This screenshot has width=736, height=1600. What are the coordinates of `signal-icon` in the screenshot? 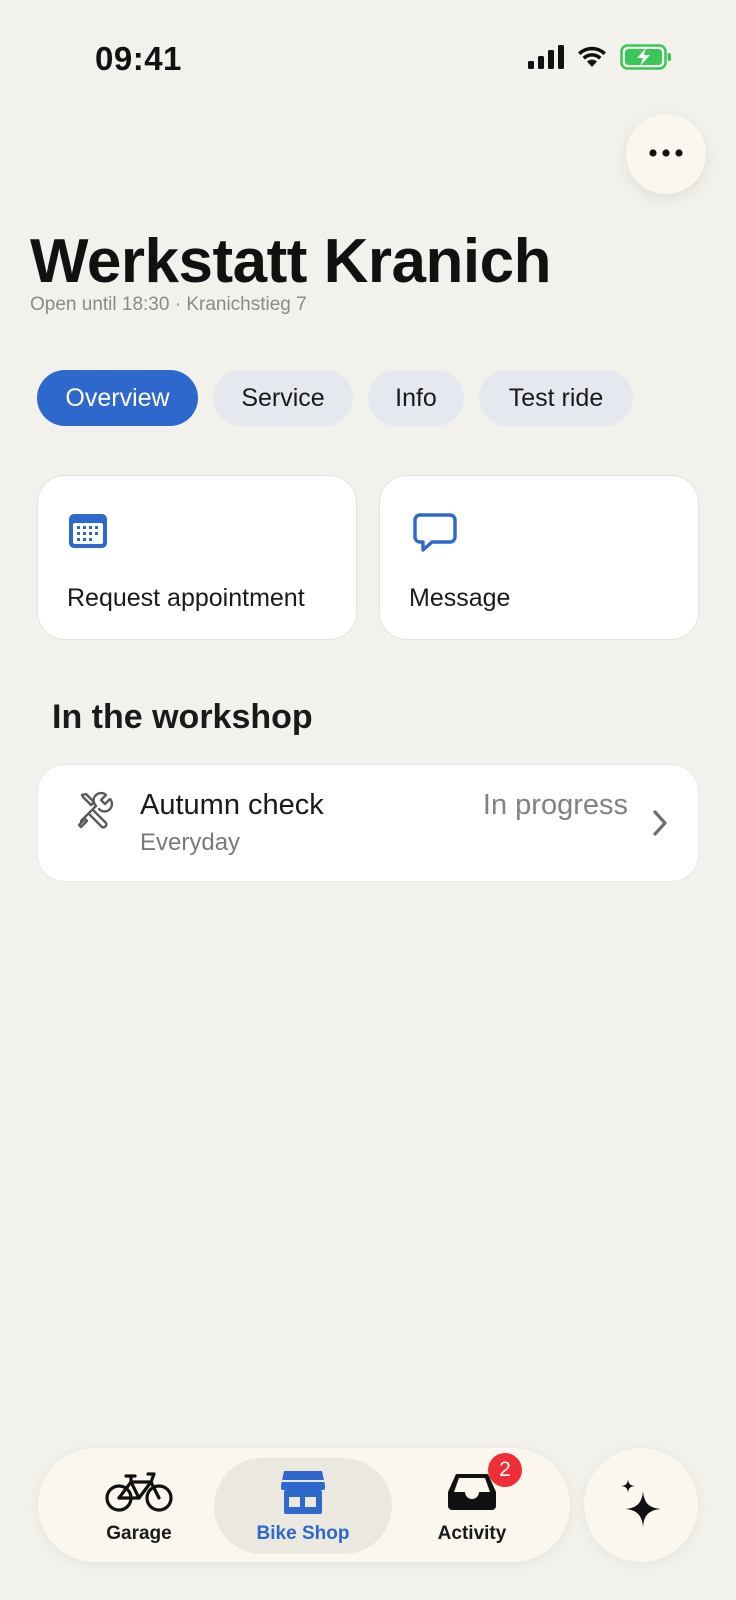 It's located at (546, 59).